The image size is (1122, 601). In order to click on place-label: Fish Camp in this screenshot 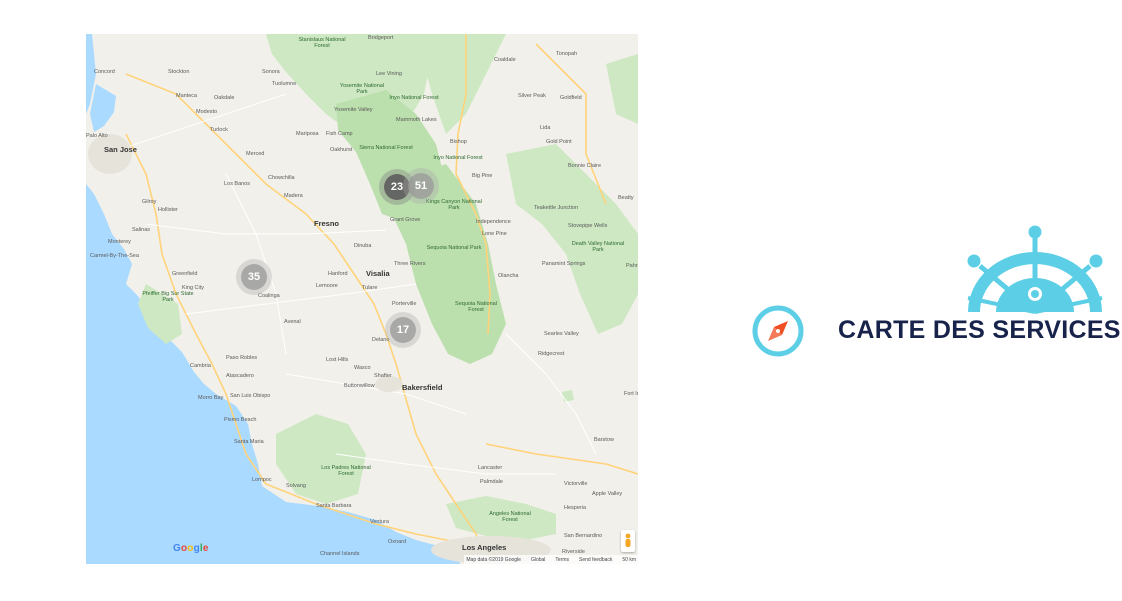, I will do `click(339, 134)`.